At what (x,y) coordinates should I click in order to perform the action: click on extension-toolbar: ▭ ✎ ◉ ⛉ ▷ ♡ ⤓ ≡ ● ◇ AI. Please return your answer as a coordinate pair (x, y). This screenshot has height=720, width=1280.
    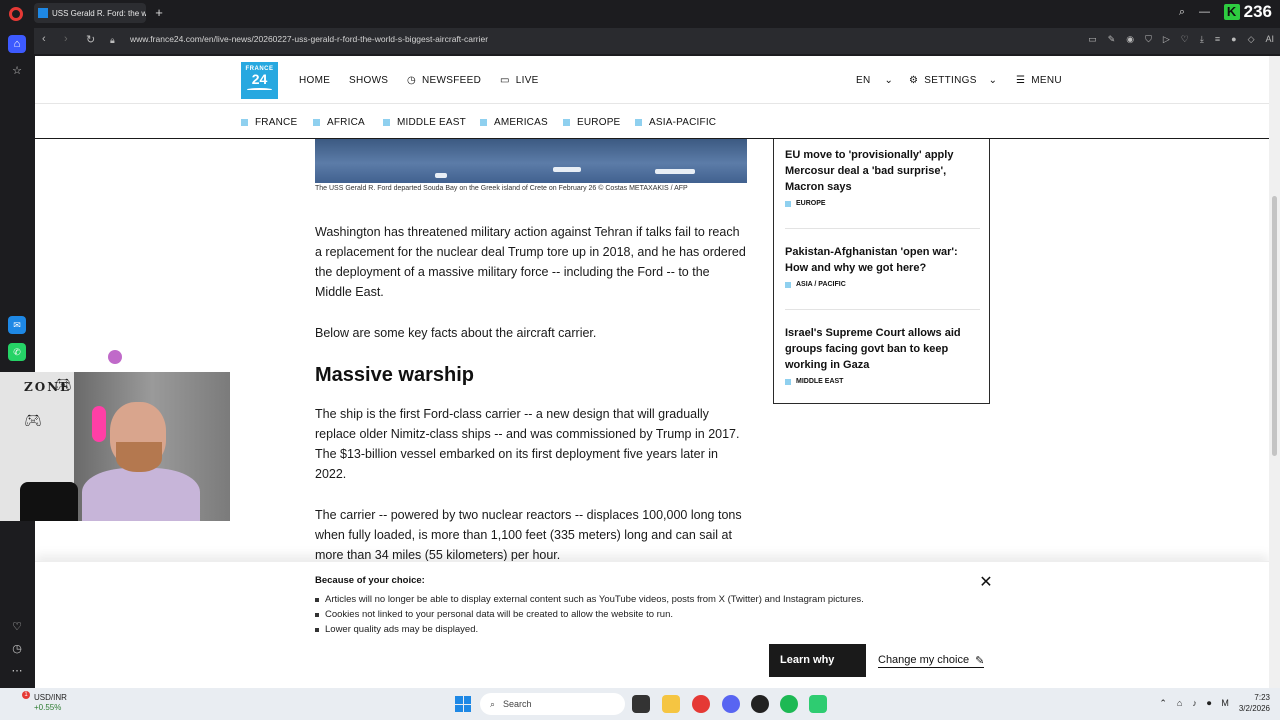
    Looking at the image, I should click on (1181, 39).